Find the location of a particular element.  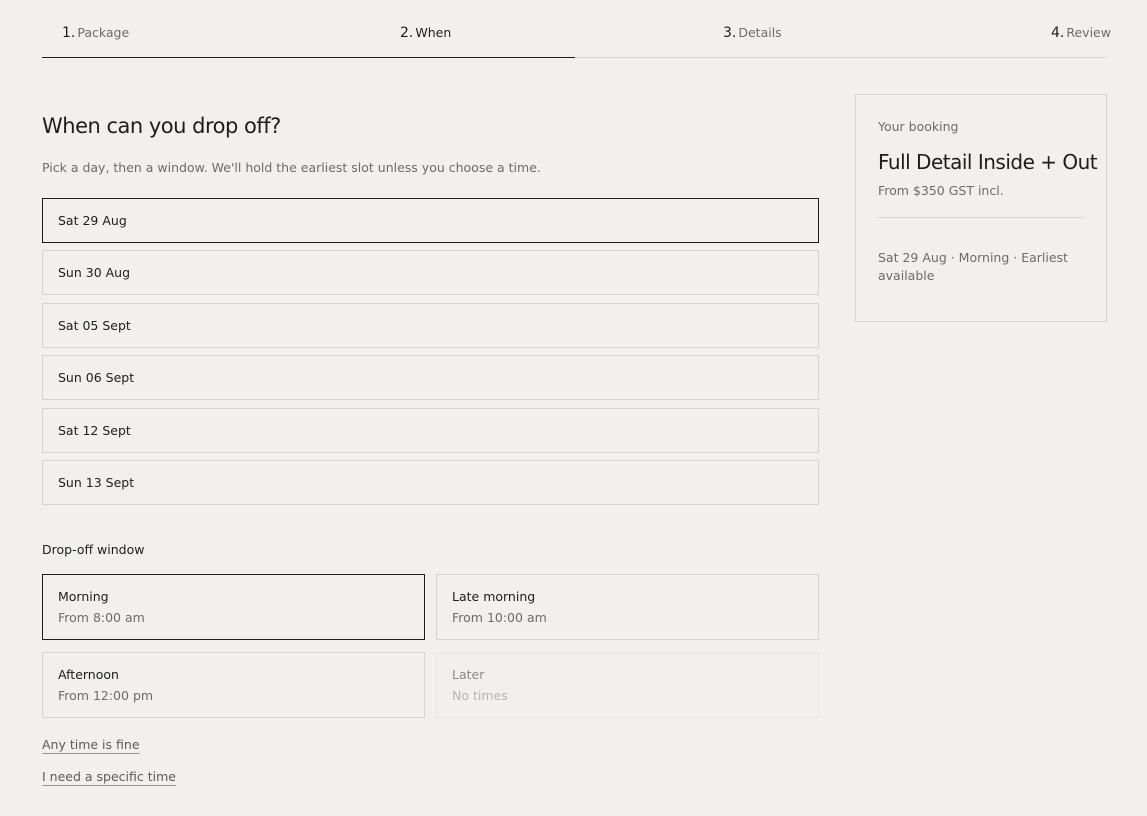

date-option-sat-05-sept: Sat 05 Sept is located at coordinates (430, 325).